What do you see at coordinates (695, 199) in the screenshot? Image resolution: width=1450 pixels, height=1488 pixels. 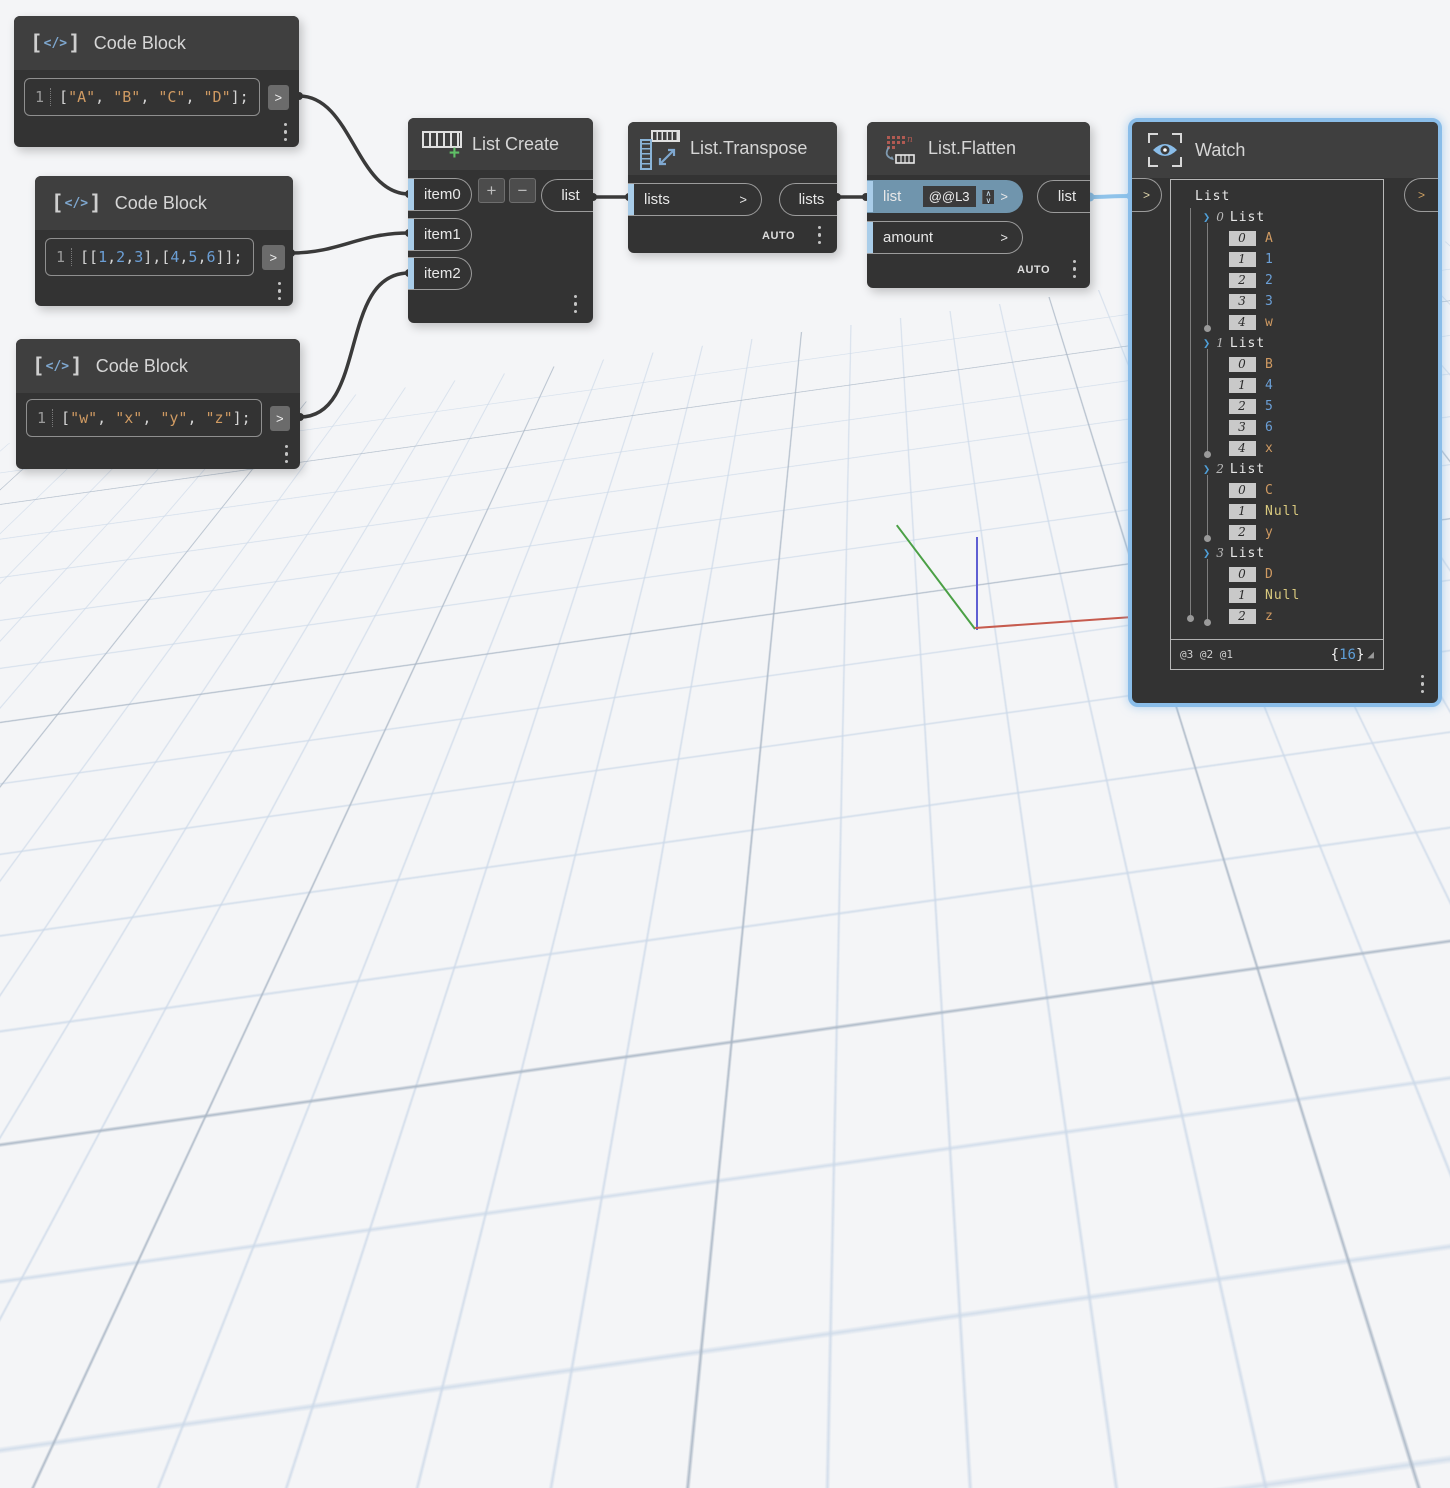 I see `input-port-lists: lists >` at bounding box center [695, 199].